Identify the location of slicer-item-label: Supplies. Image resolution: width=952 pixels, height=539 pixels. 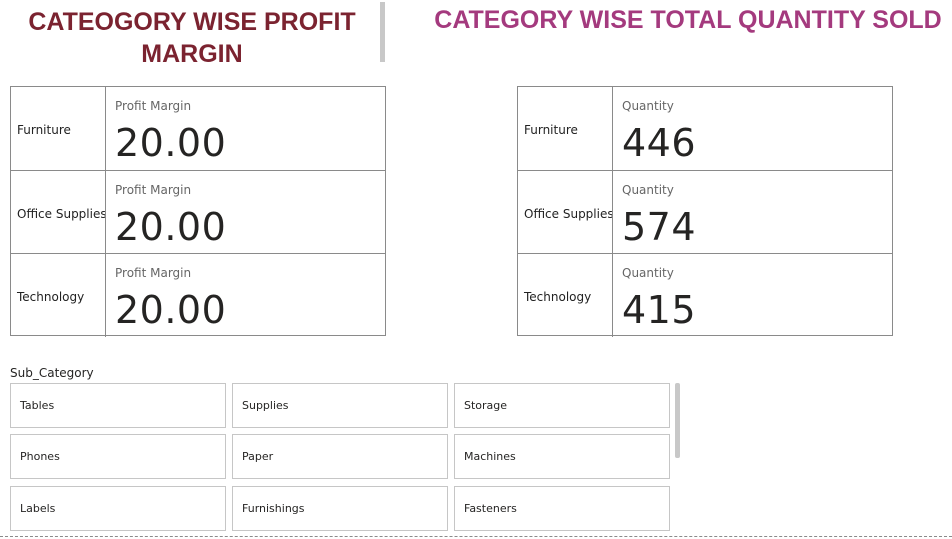
(265, 405).